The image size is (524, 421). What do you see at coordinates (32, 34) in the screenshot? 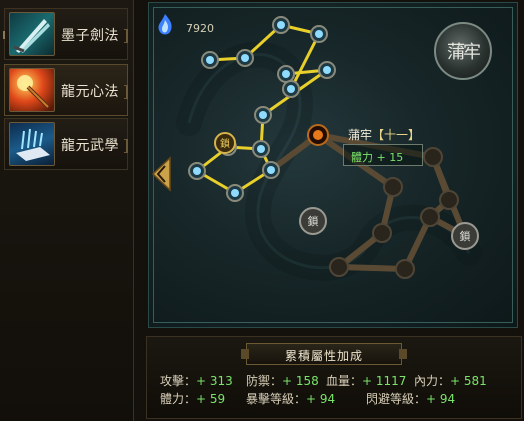
I see `twin-blades-icon` at bounding box center [32, 34].